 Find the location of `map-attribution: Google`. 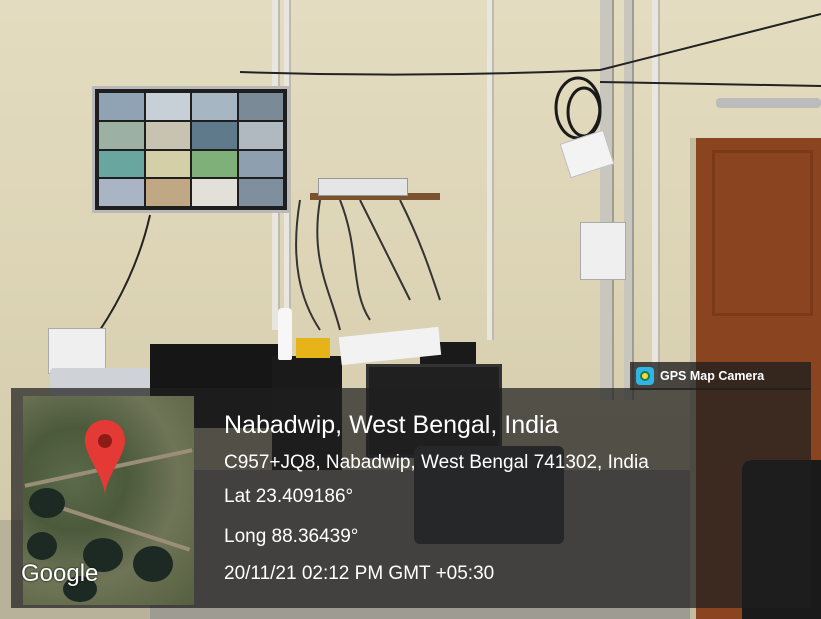

map-attribution: Google is located at coordinates (60, 573).